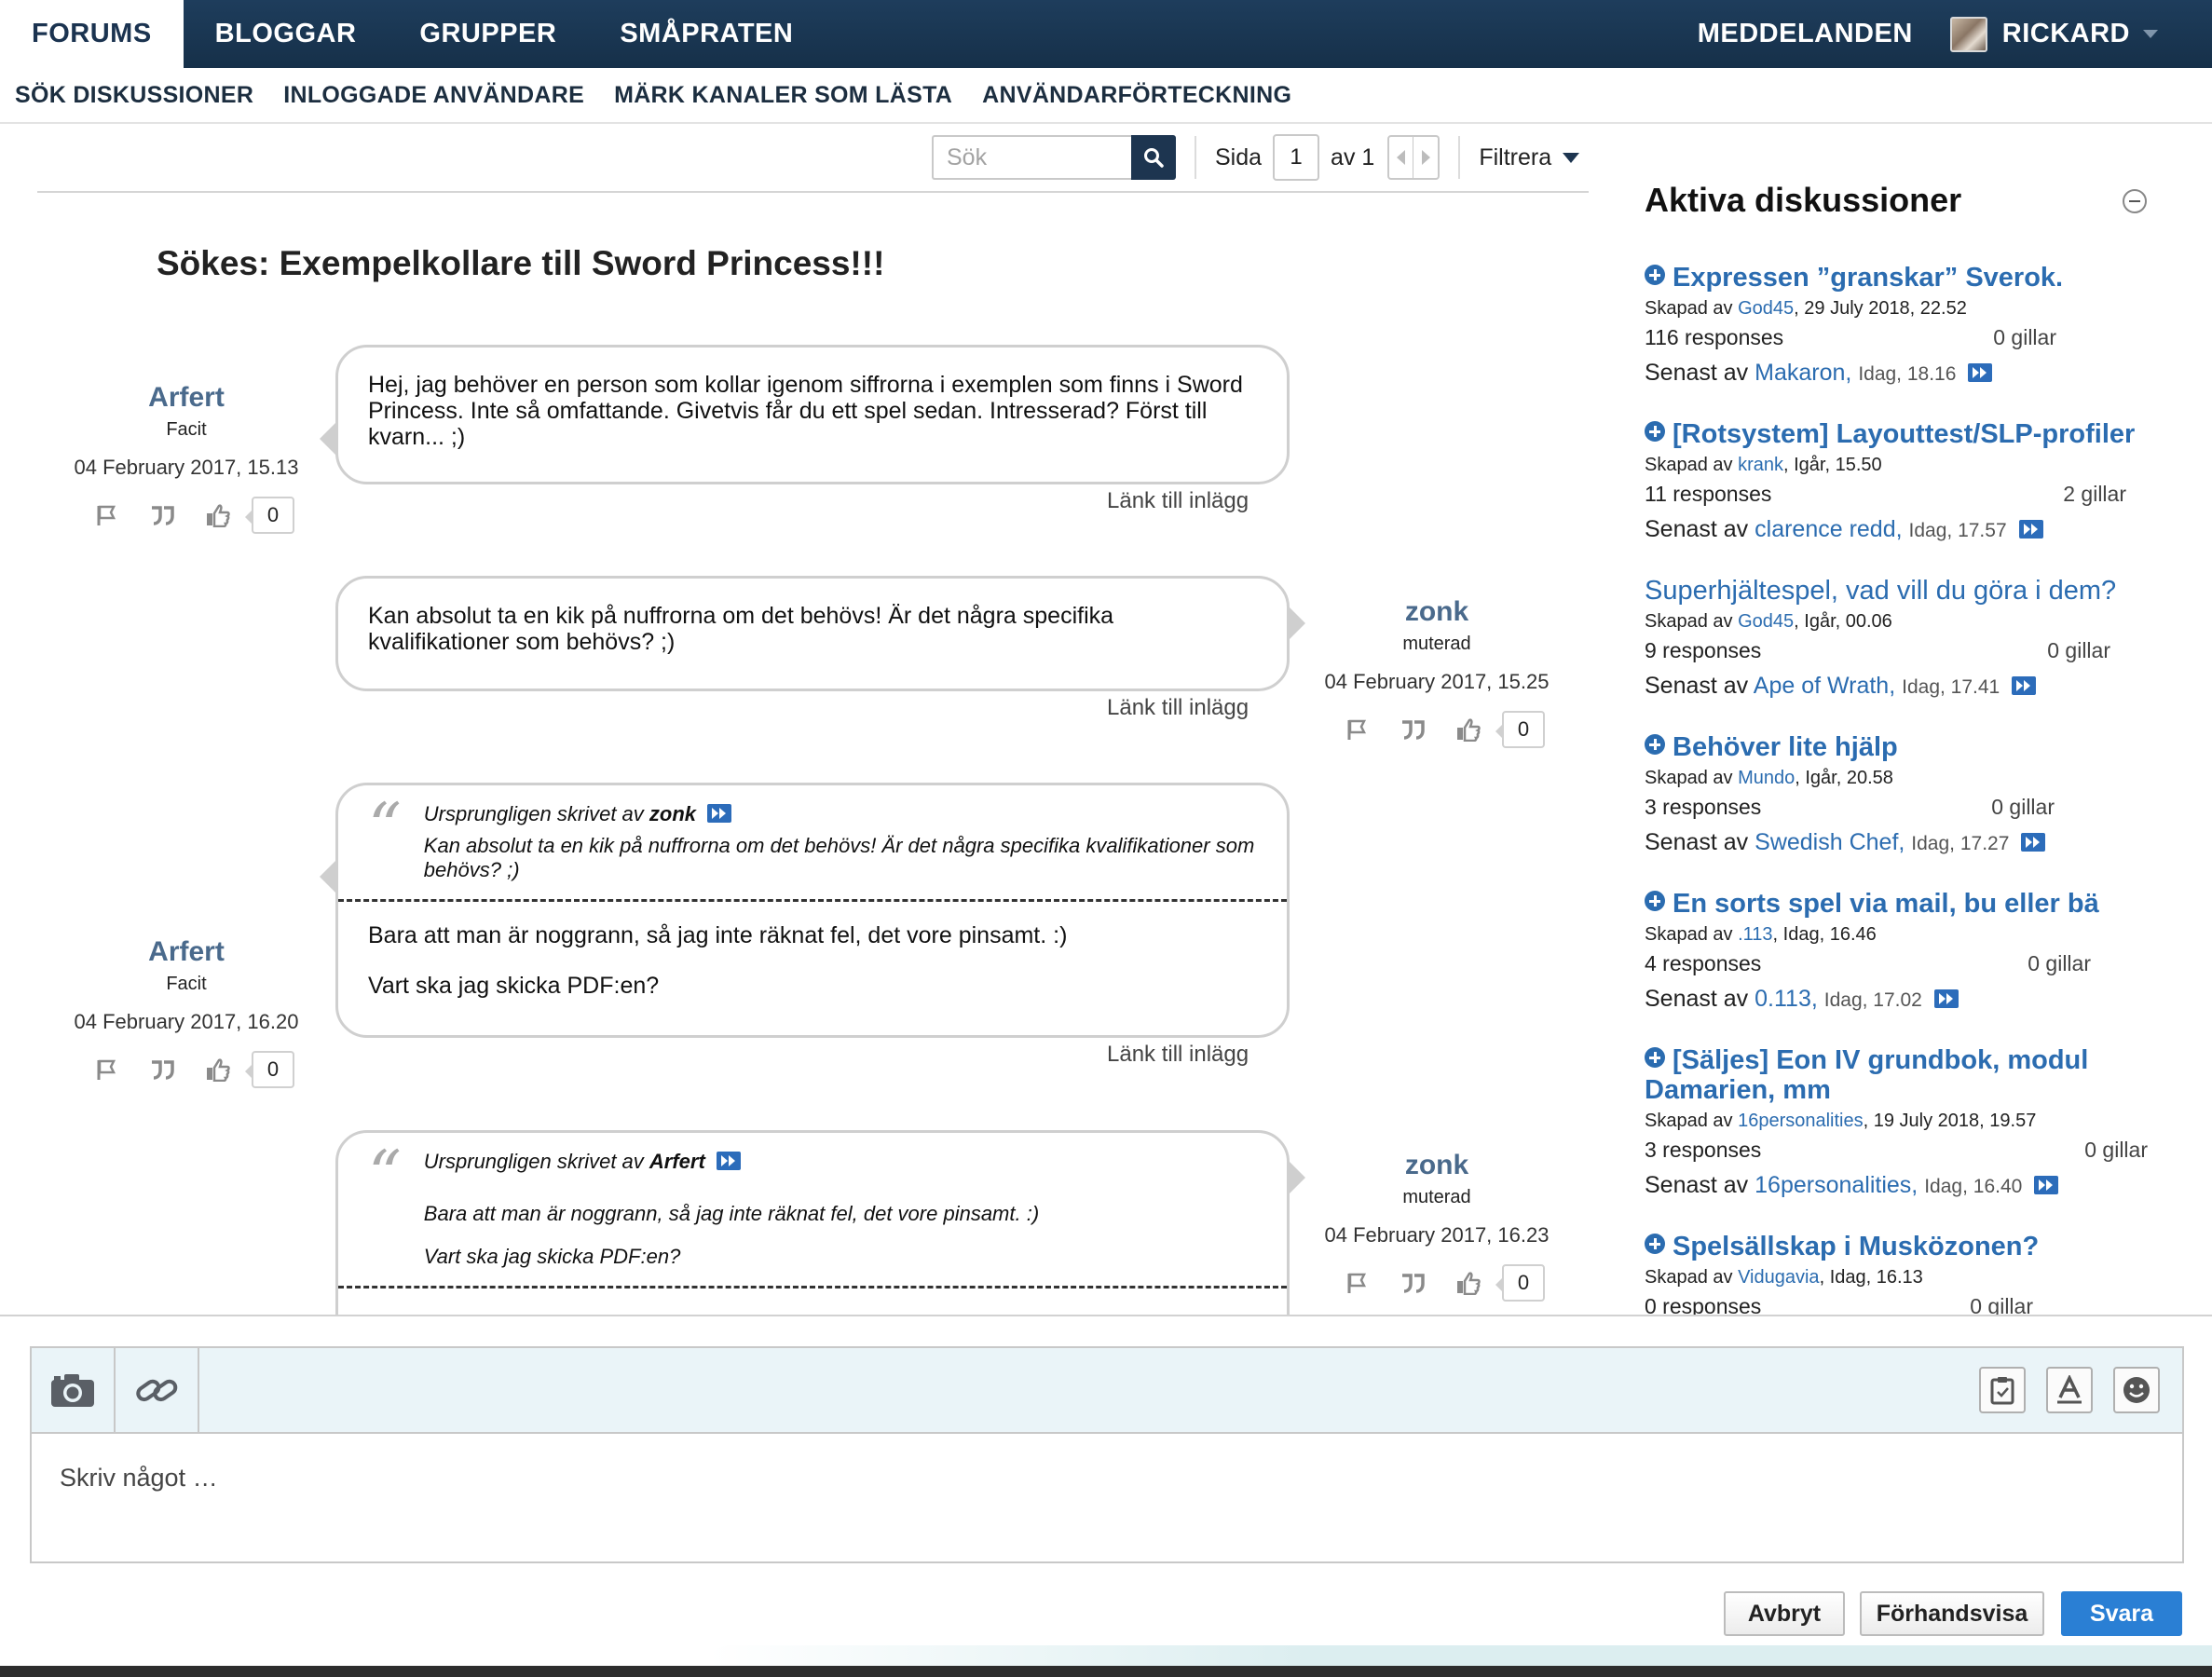 This screenshot has width=2212, height=1677. What do you see at coordinates (2135, 201) in the screenshot?
I see `collapse-icon` at bounding box center [2135, 201].